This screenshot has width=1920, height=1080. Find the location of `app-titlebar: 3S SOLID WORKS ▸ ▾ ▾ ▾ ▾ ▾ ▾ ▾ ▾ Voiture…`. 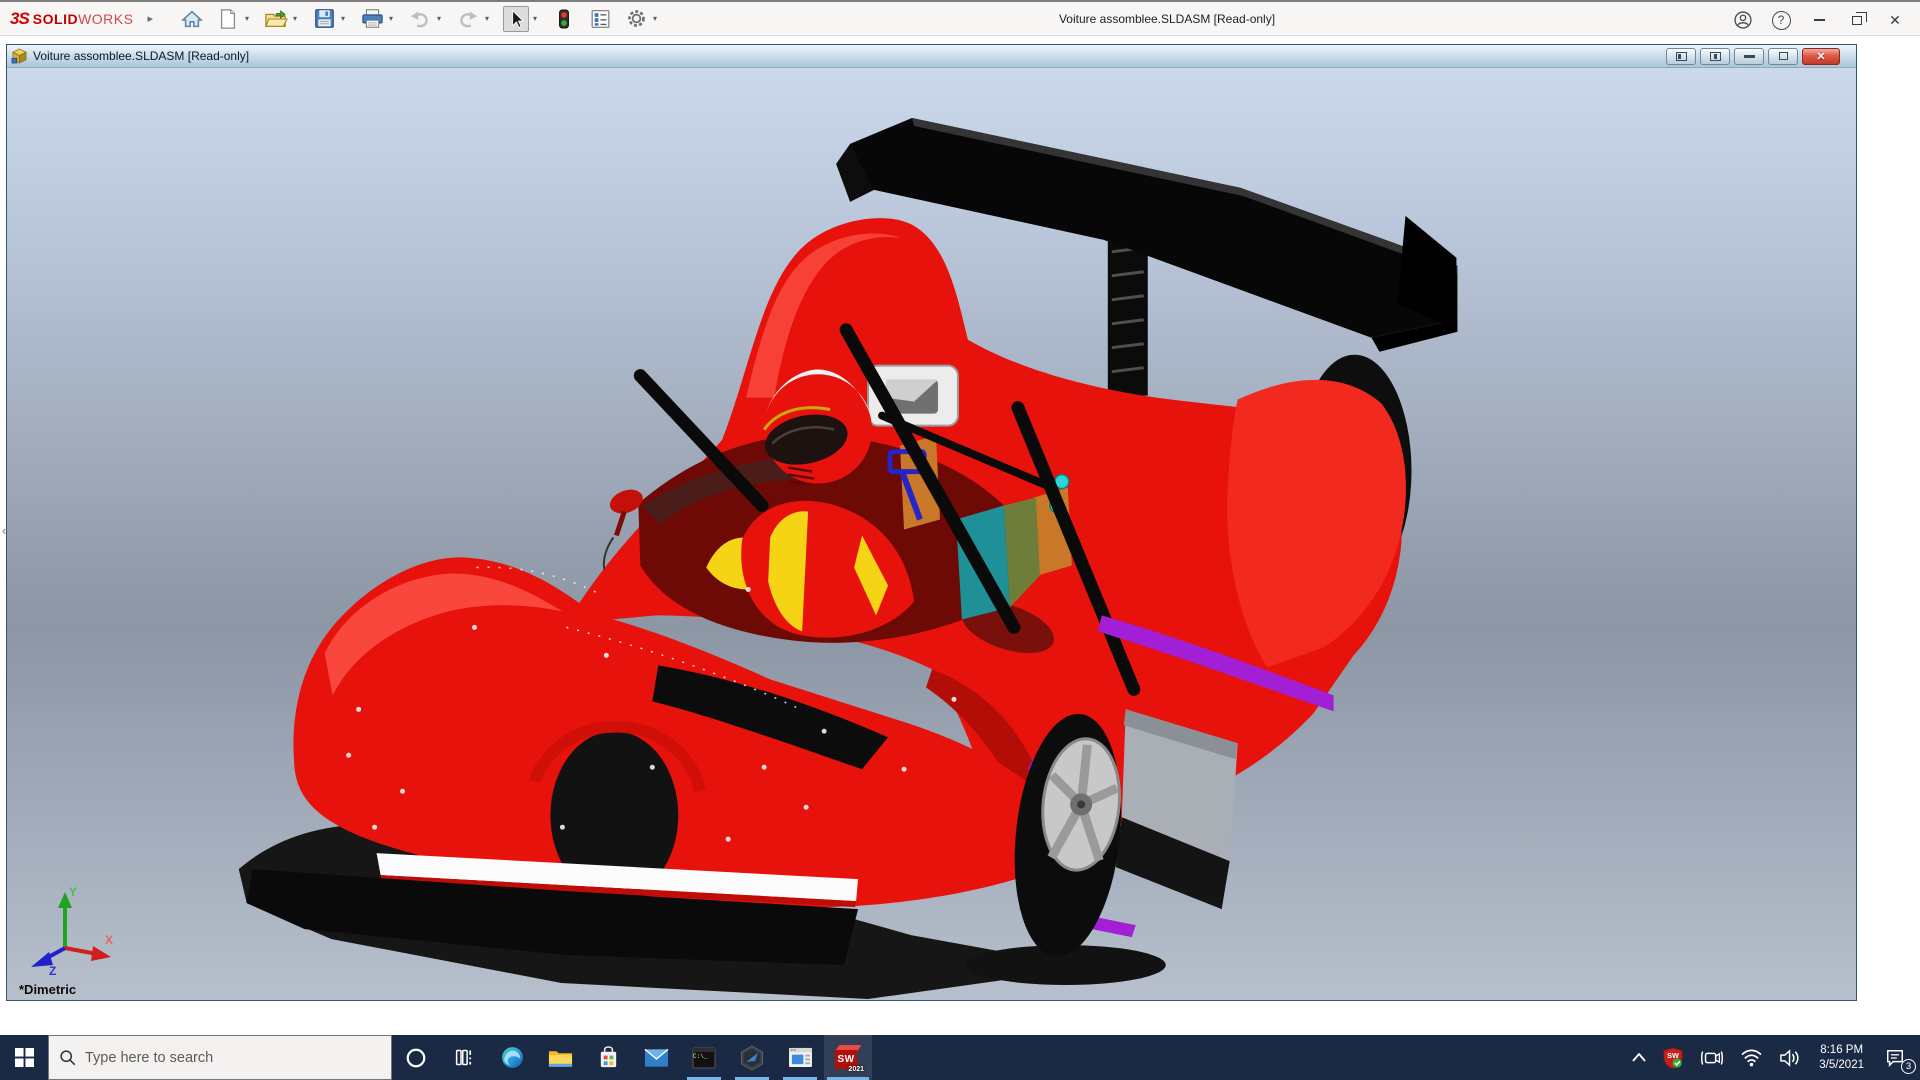

app-titlebar: 3S SOLID WORKS ▸ ▾ ▾ ▾ ▾ ▾ ▾ ▾ ▾ Voiture… is located at coordinates (960, 18).